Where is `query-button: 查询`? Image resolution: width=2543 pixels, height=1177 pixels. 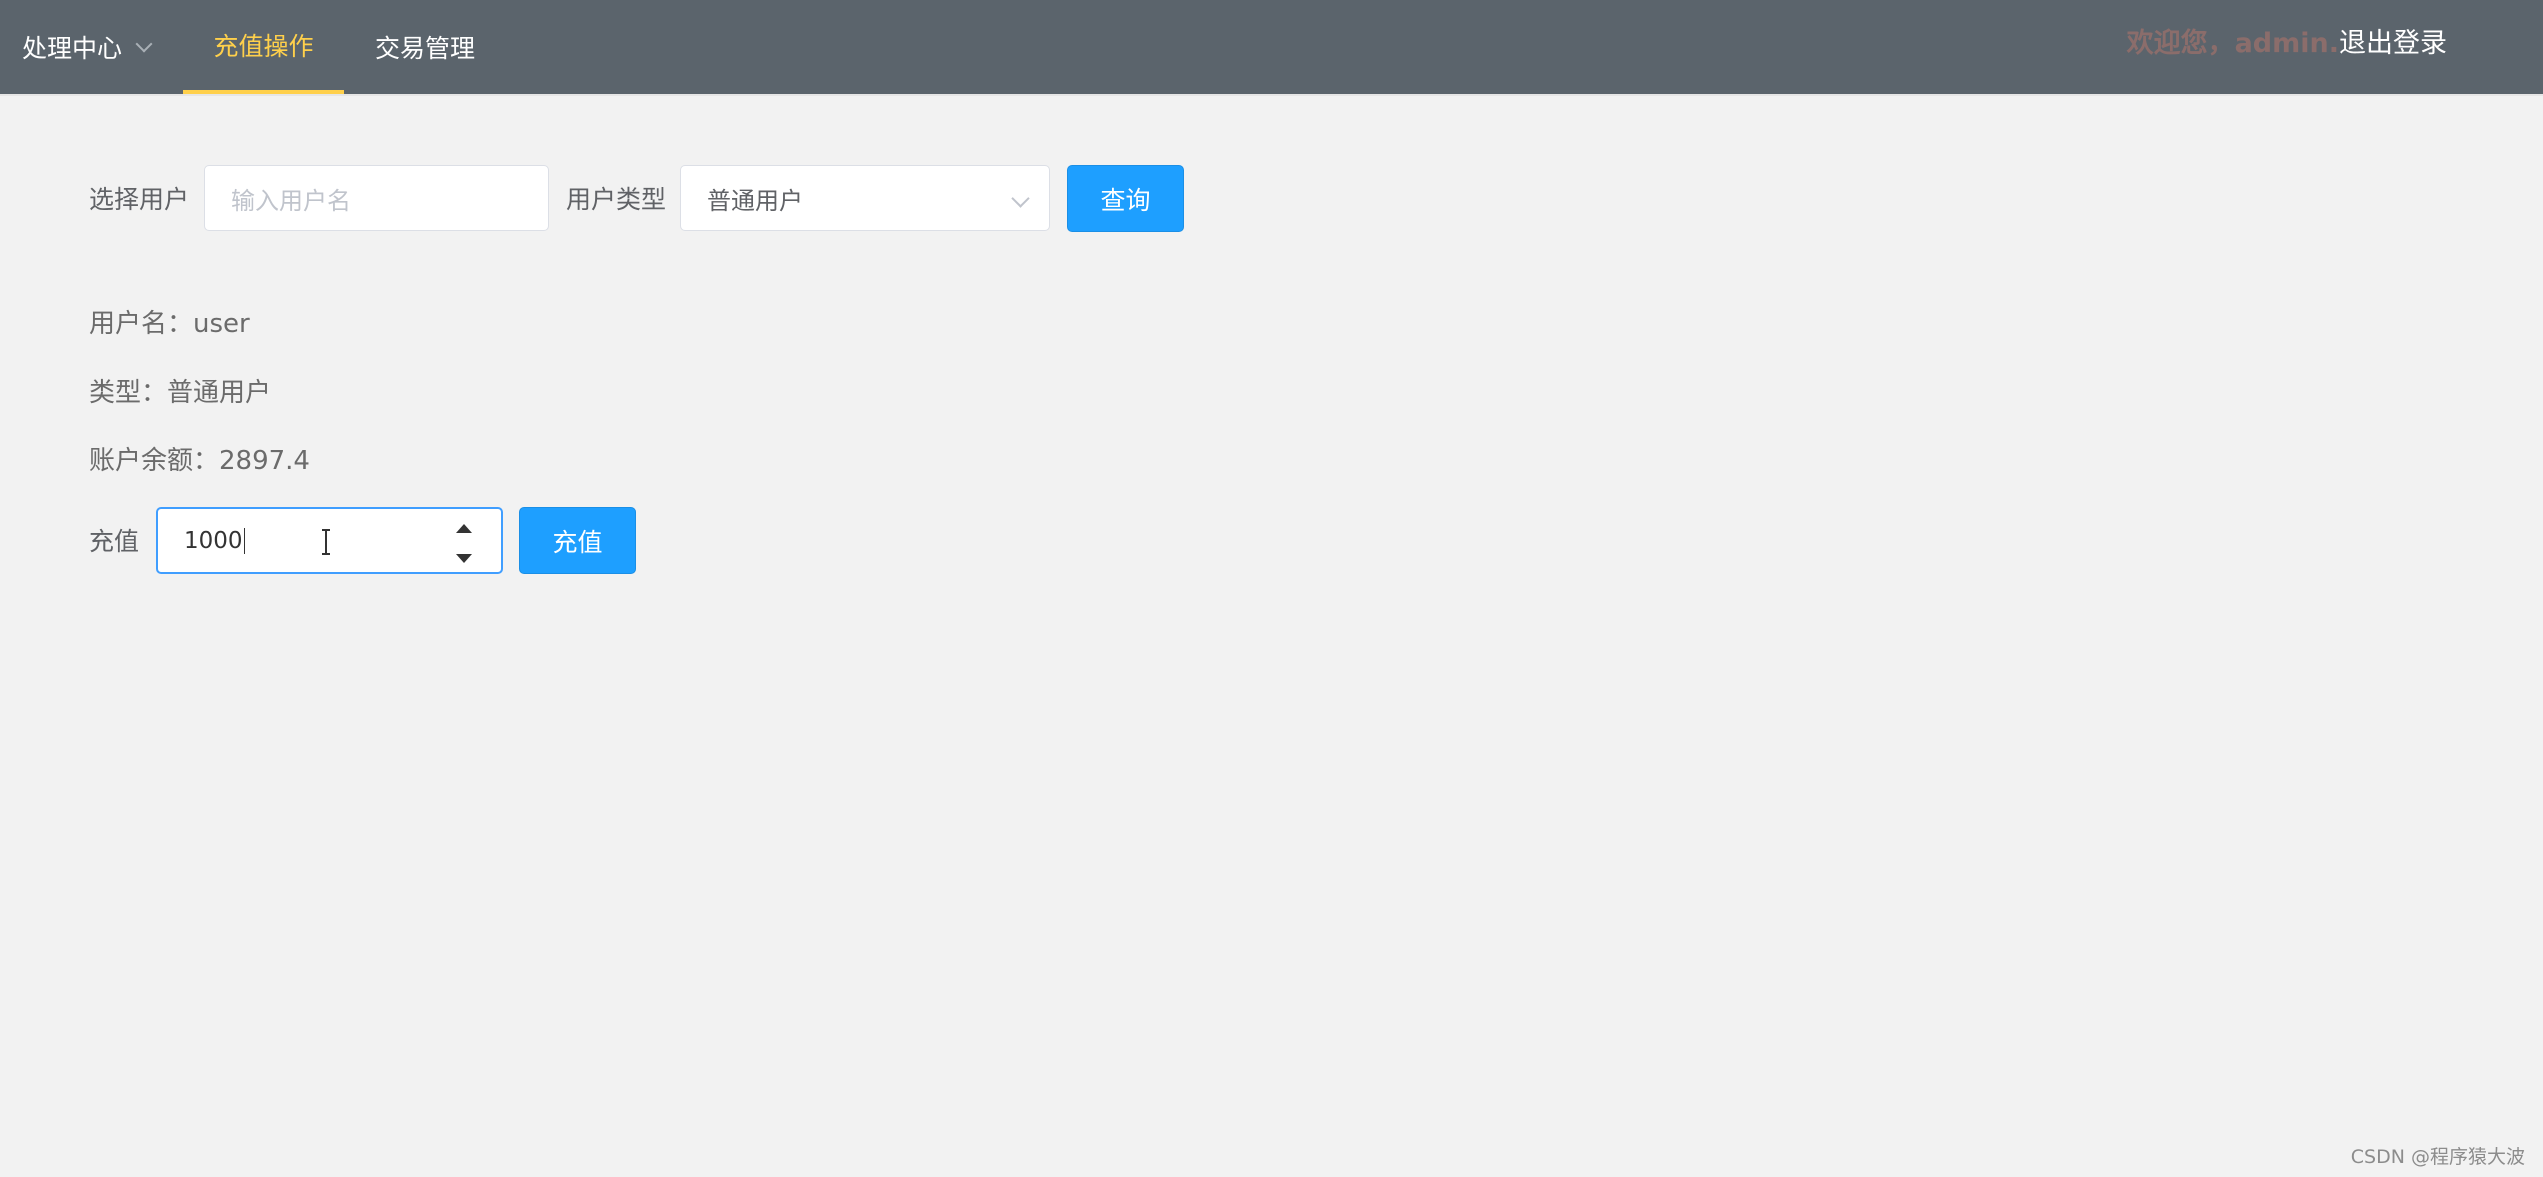
query-button: 查询 is located at coordinates (1125, 198).